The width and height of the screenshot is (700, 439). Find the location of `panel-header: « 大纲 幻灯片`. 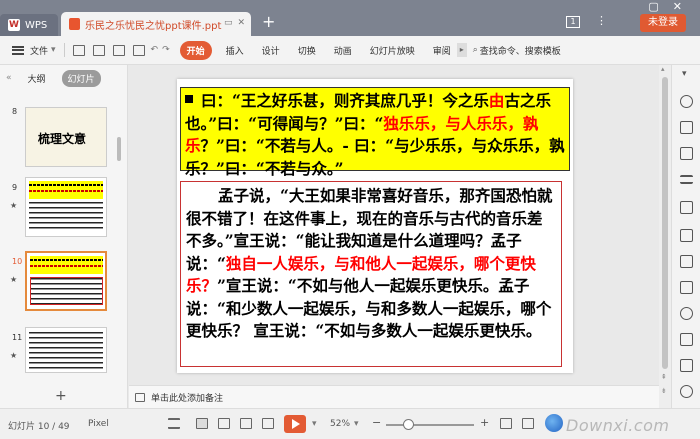

panel-header: « 大纲 幻灯片 is located at coordinates (63, 78).